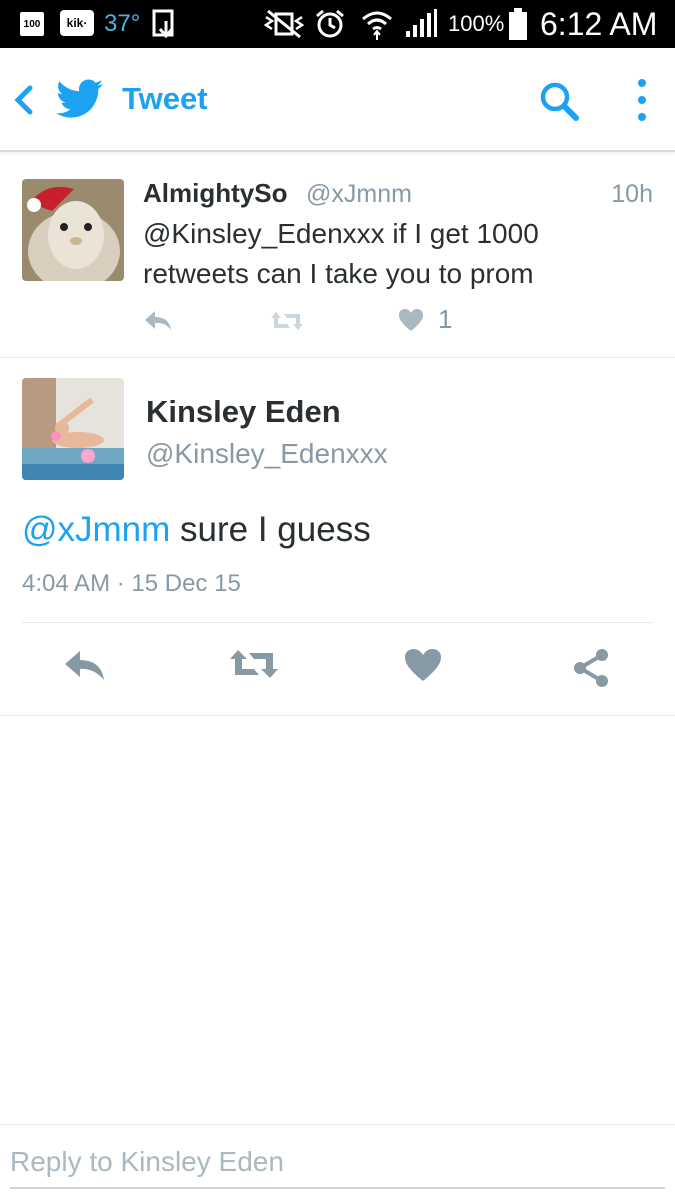  I want to click on tweet-text: @xJmnm sure I guess, so click(196, 530).